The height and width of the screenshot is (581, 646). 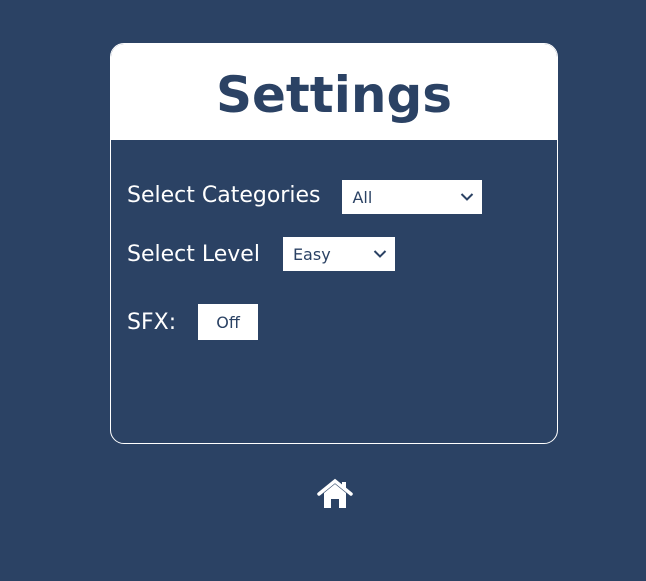 I want to click on sfx-label: SFX:, so click(x=152, y=322).